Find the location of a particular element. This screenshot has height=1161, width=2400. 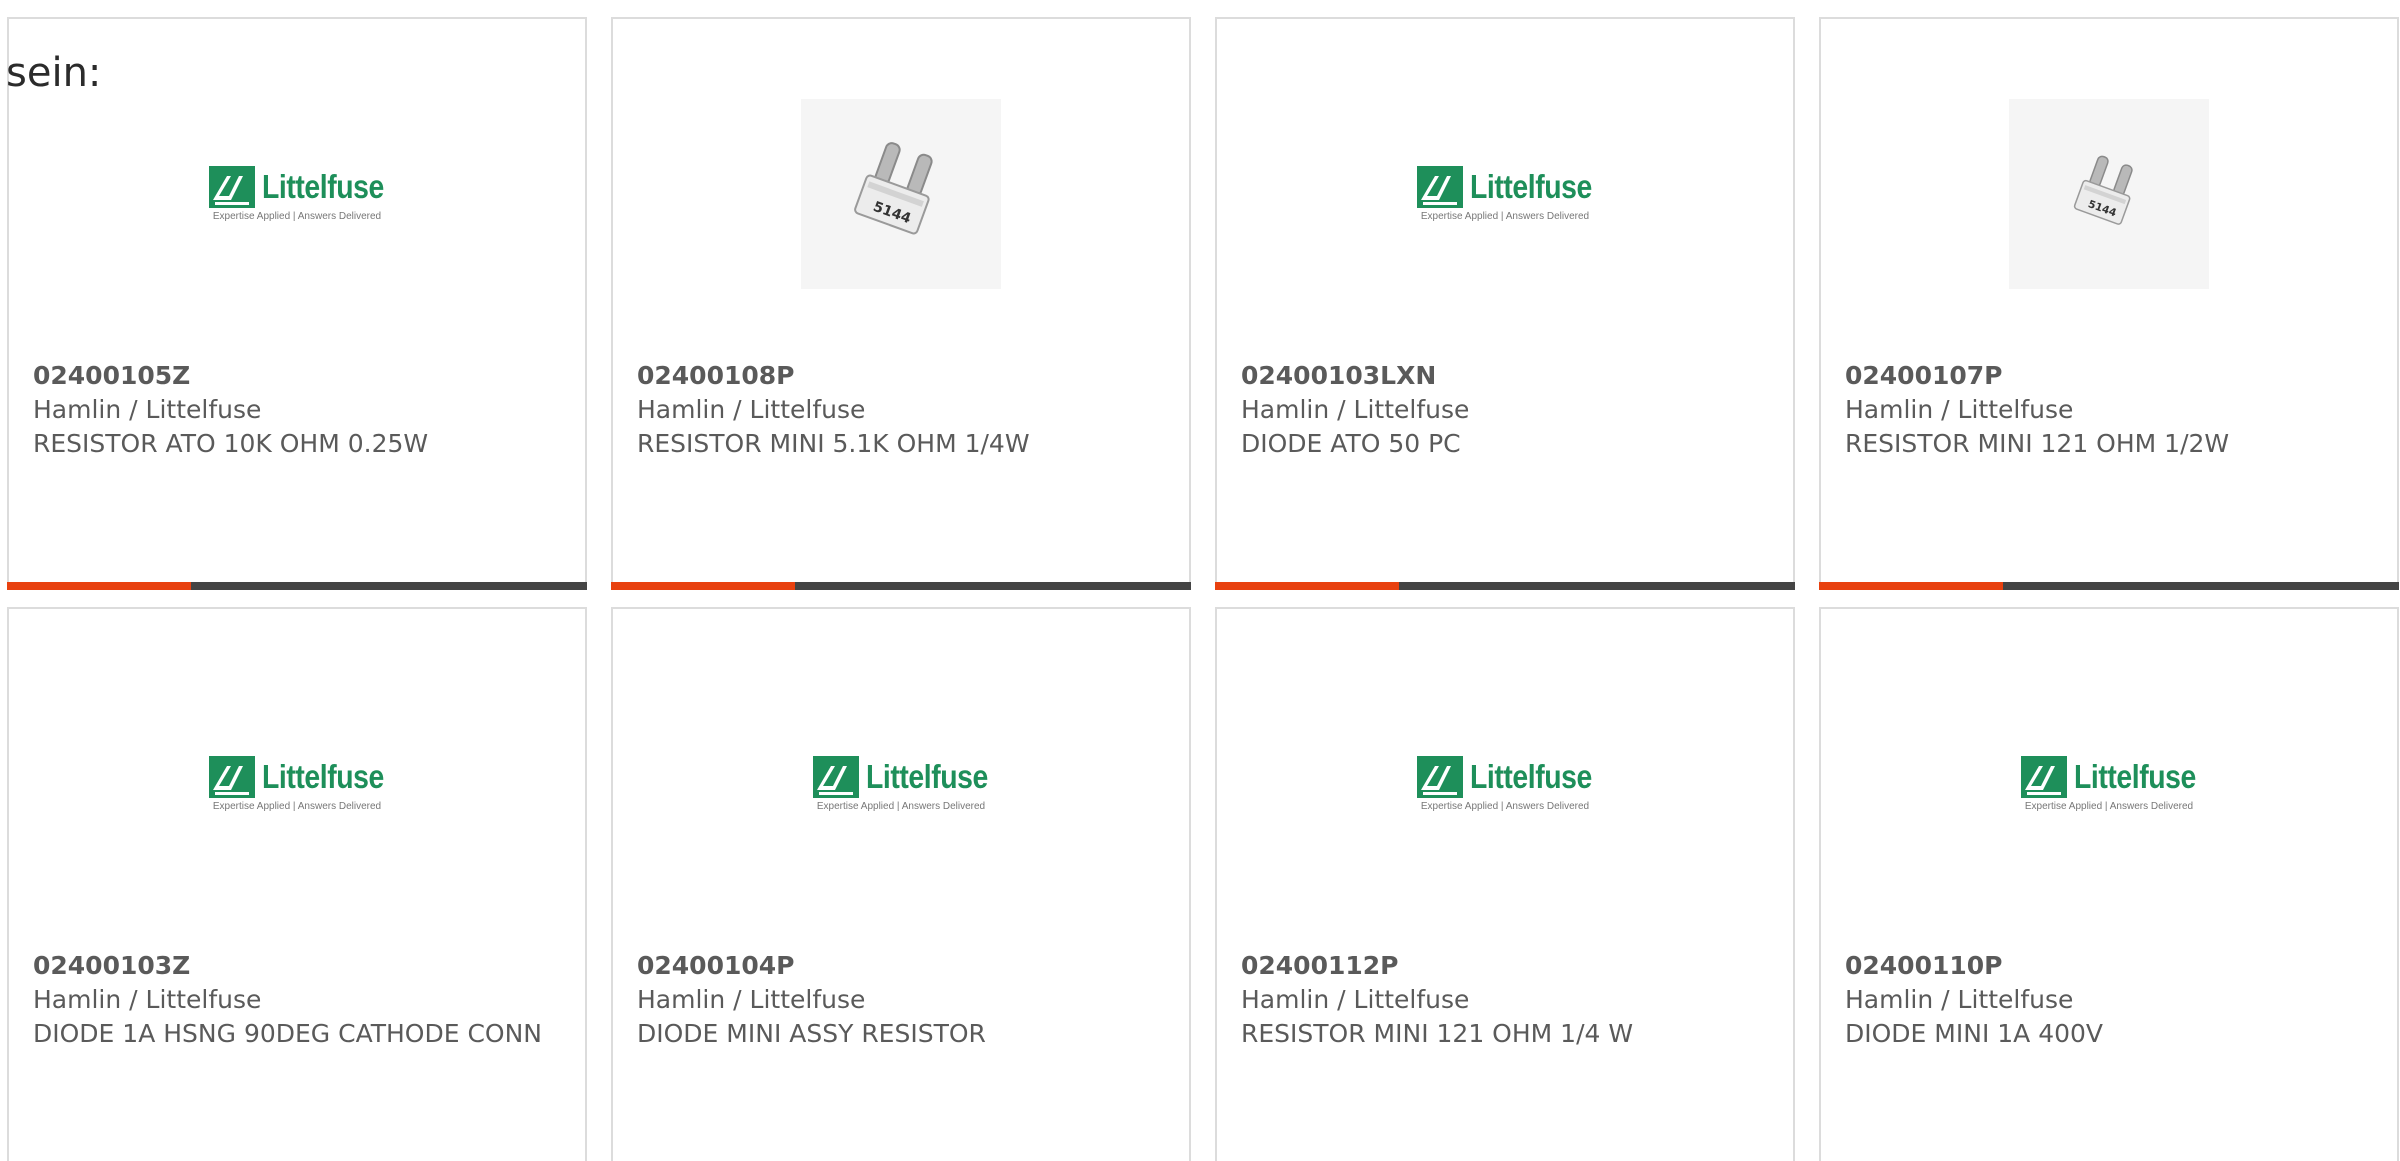

part-number: 02400103Z is located at coordinates (299, 966).